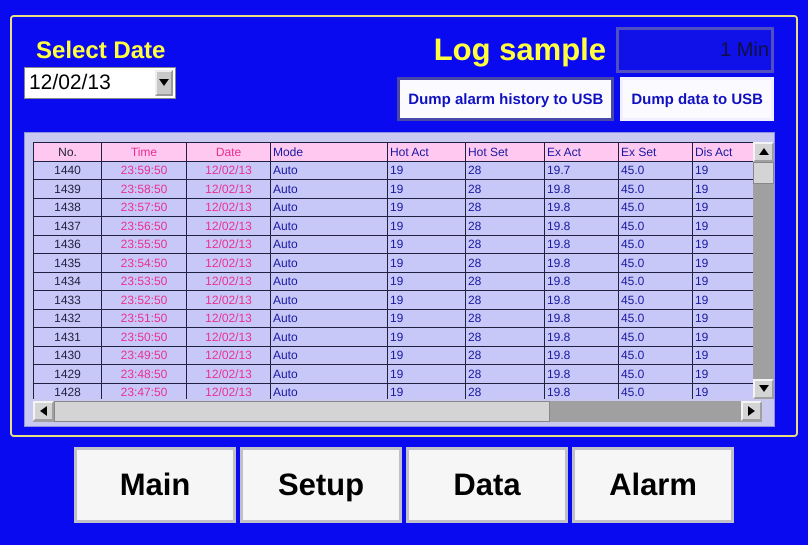  Describe the element at coordinates (144, 244) in the screenshot. I see `table-cell: 23:55:50` at that location.